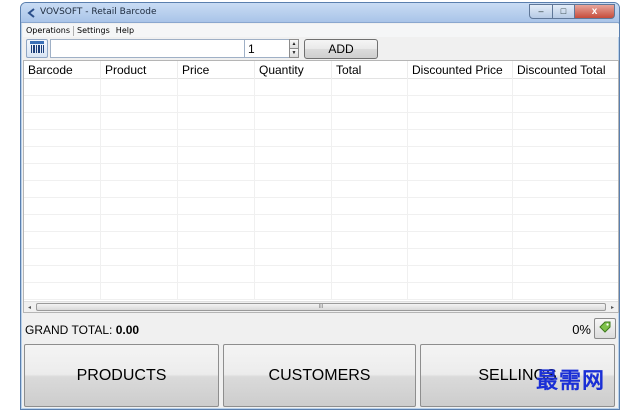 This screenshot has width=630, height=413. I want to click on scroll-left-button: ◂, so click(29, 307).